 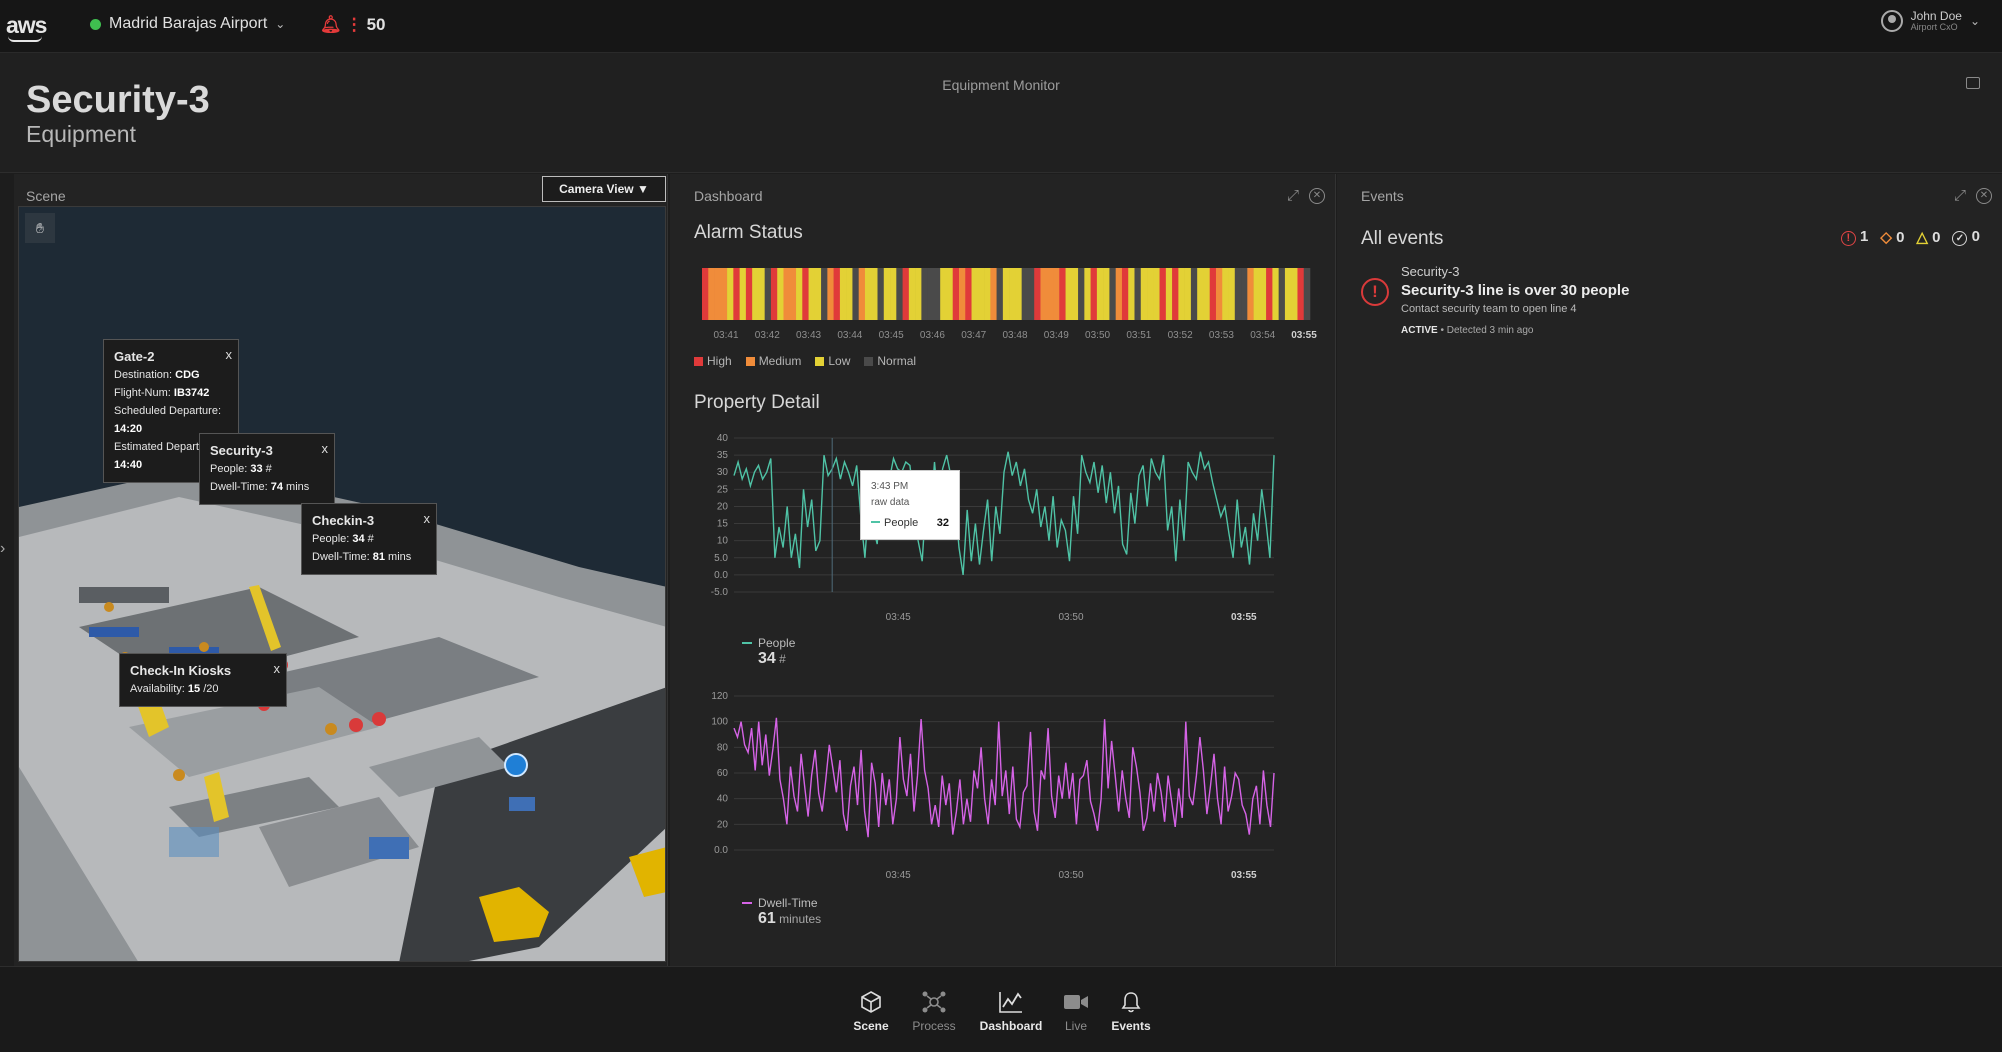 I want to click on filter-resolved: ✓ 0, so click(x=1966, y=237).